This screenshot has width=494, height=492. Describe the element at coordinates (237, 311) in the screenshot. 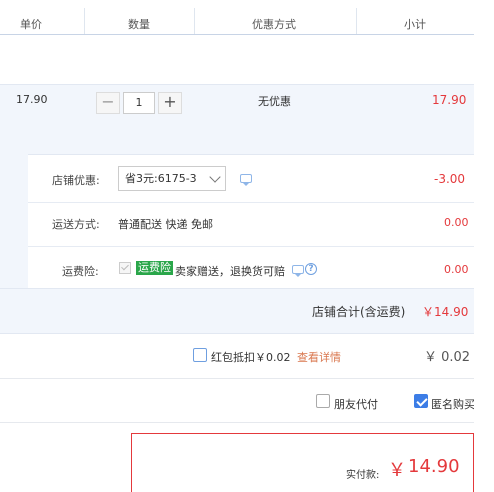

I see `shop-total-row: 店铺合计(含运费) ￥14.90` at that location.